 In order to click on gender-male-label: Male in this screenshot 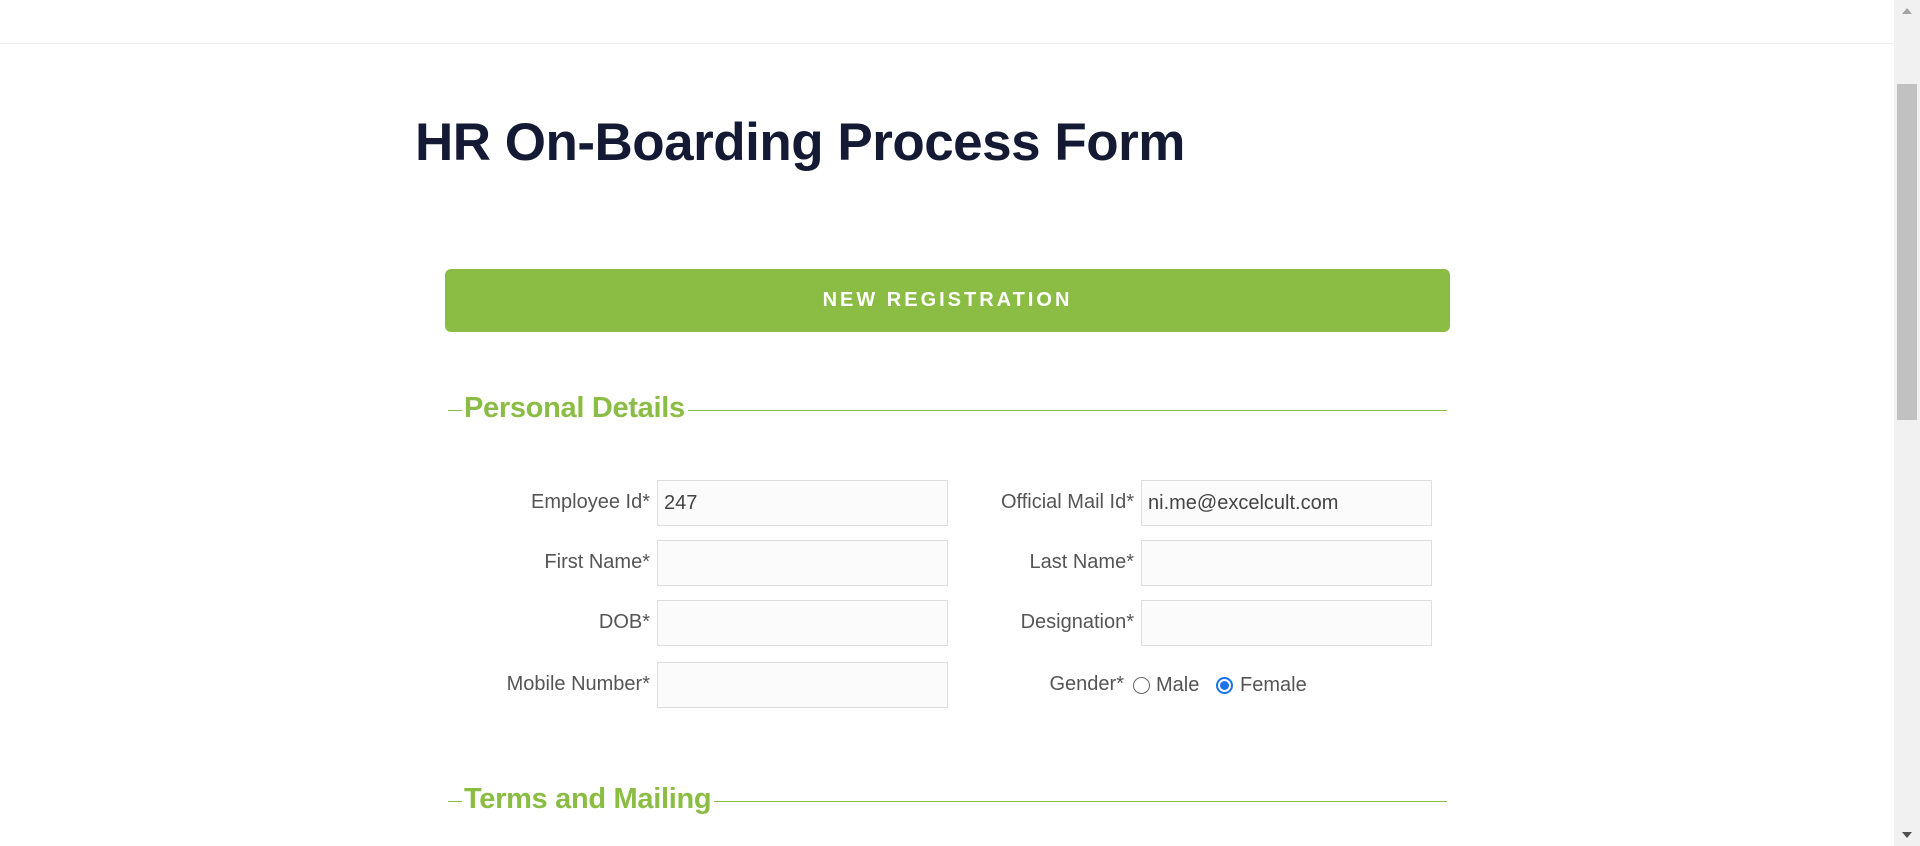, I will do `click(1177, 685)`.